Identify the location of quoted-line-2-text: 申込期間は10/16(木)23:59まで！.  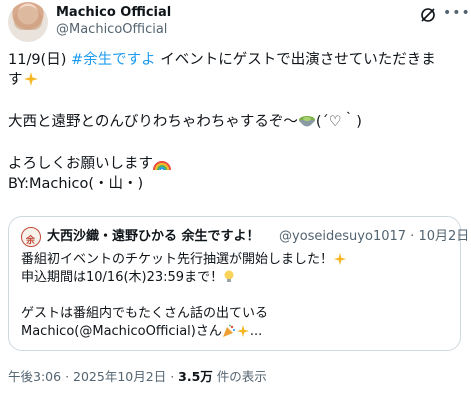
(122, 277).